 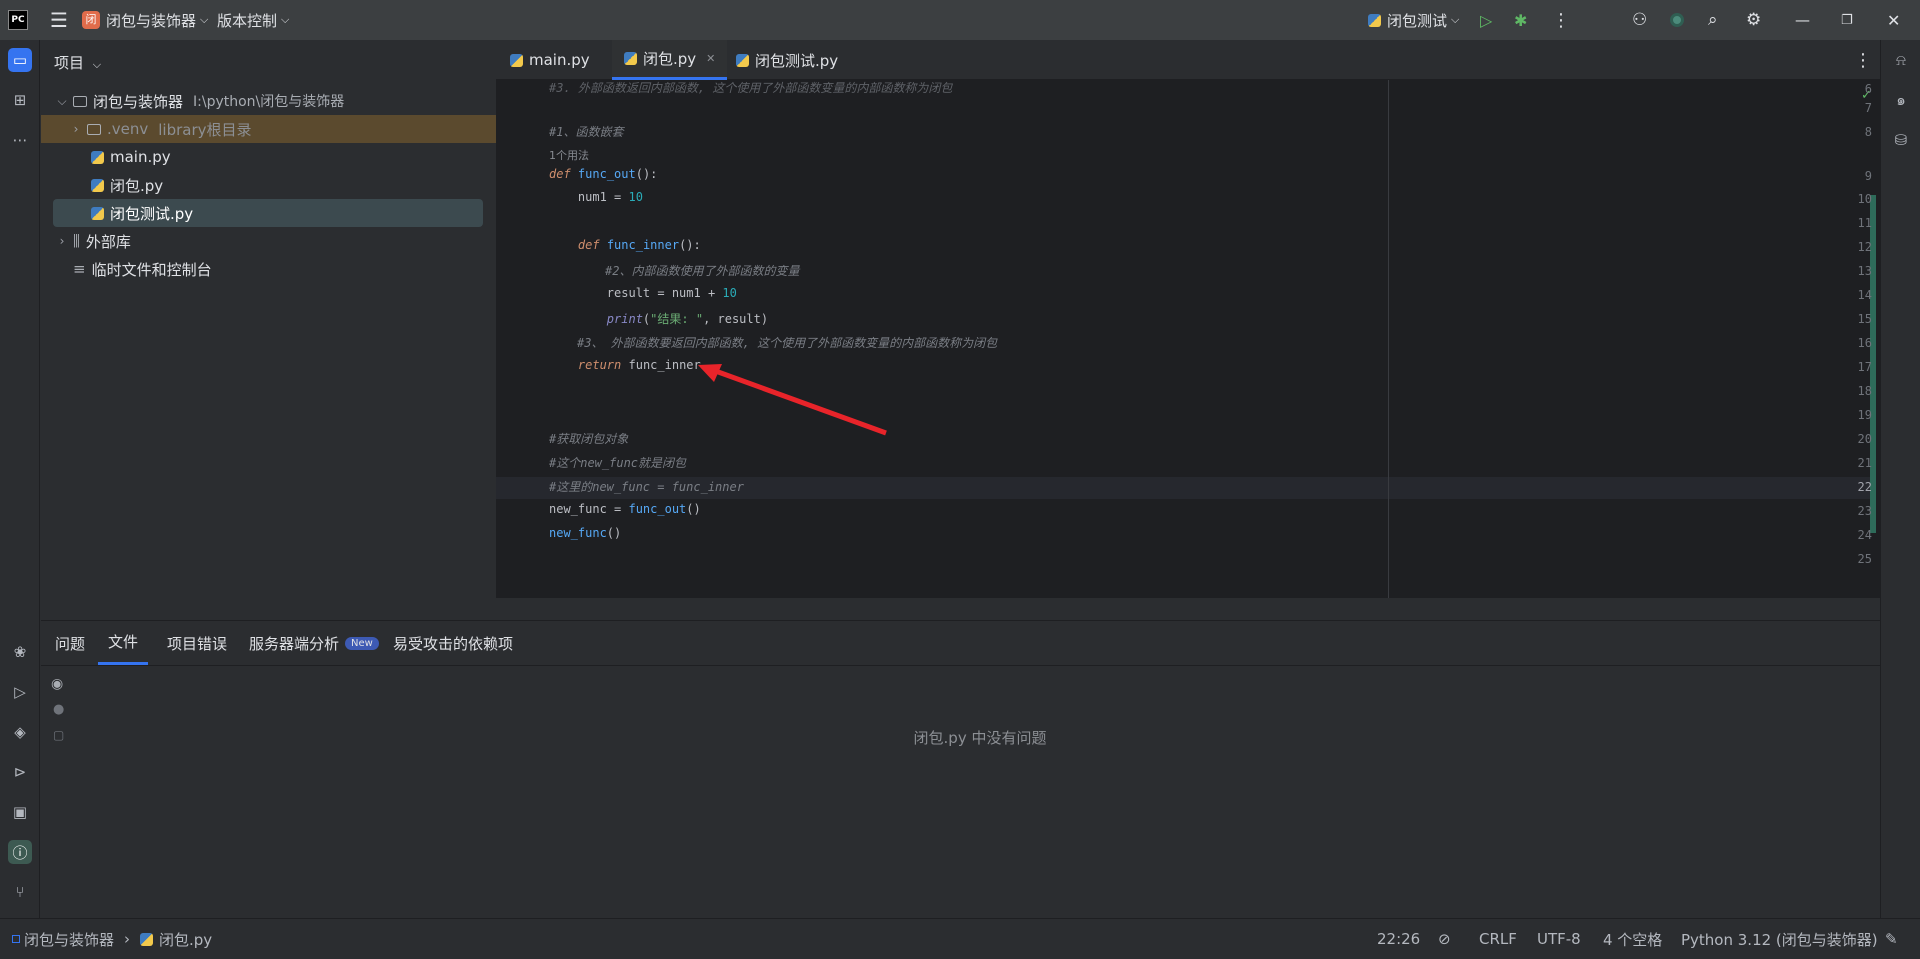 What do you see at coordinates (20, 100) in the screenshot?
I see `structure-tool-button: ⊞` at bounding box center [20, 100].